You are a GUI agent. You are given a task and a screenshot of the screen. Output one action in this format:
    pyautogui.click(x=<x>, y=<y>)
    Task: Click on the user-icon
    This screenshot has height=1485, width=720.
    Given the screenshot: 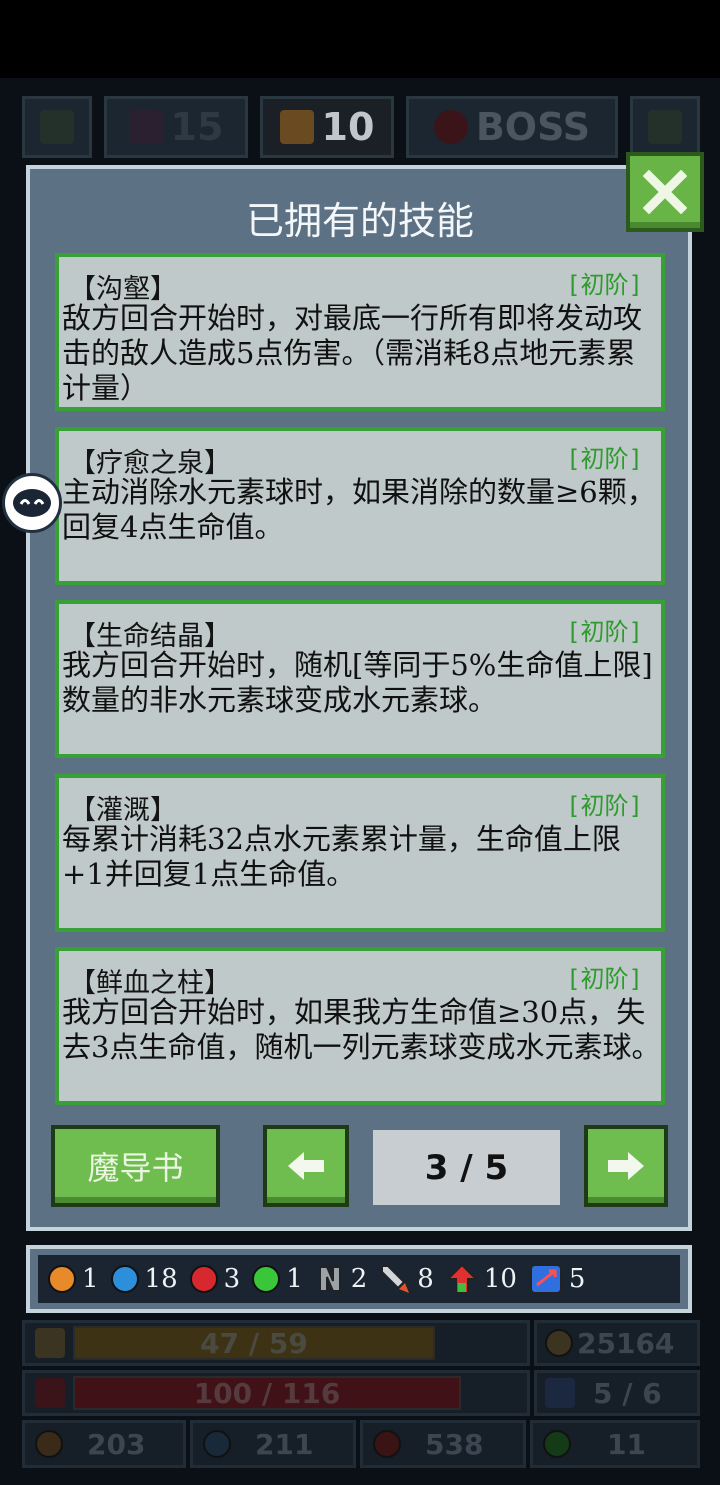 What is the action you would take?
    pyautogui.click(x=57, y=127)
    